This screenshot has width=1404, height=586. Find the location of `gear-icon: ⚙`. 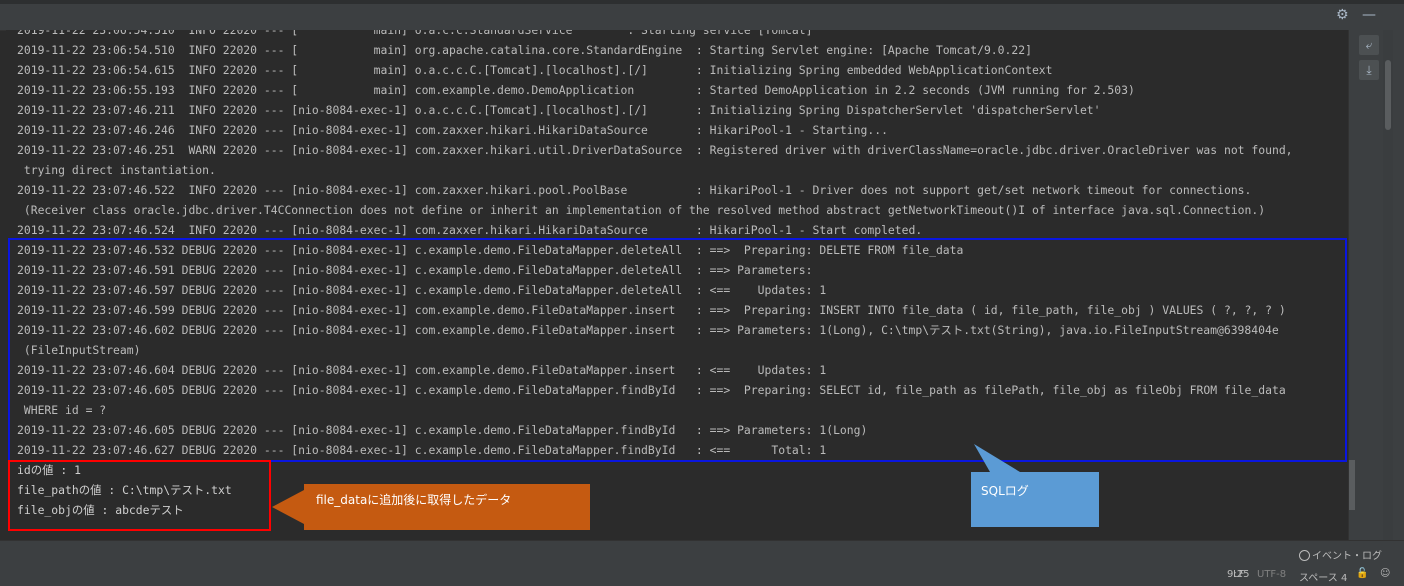

gear-icon: ⚙ is located at coordinates (1342, 15).